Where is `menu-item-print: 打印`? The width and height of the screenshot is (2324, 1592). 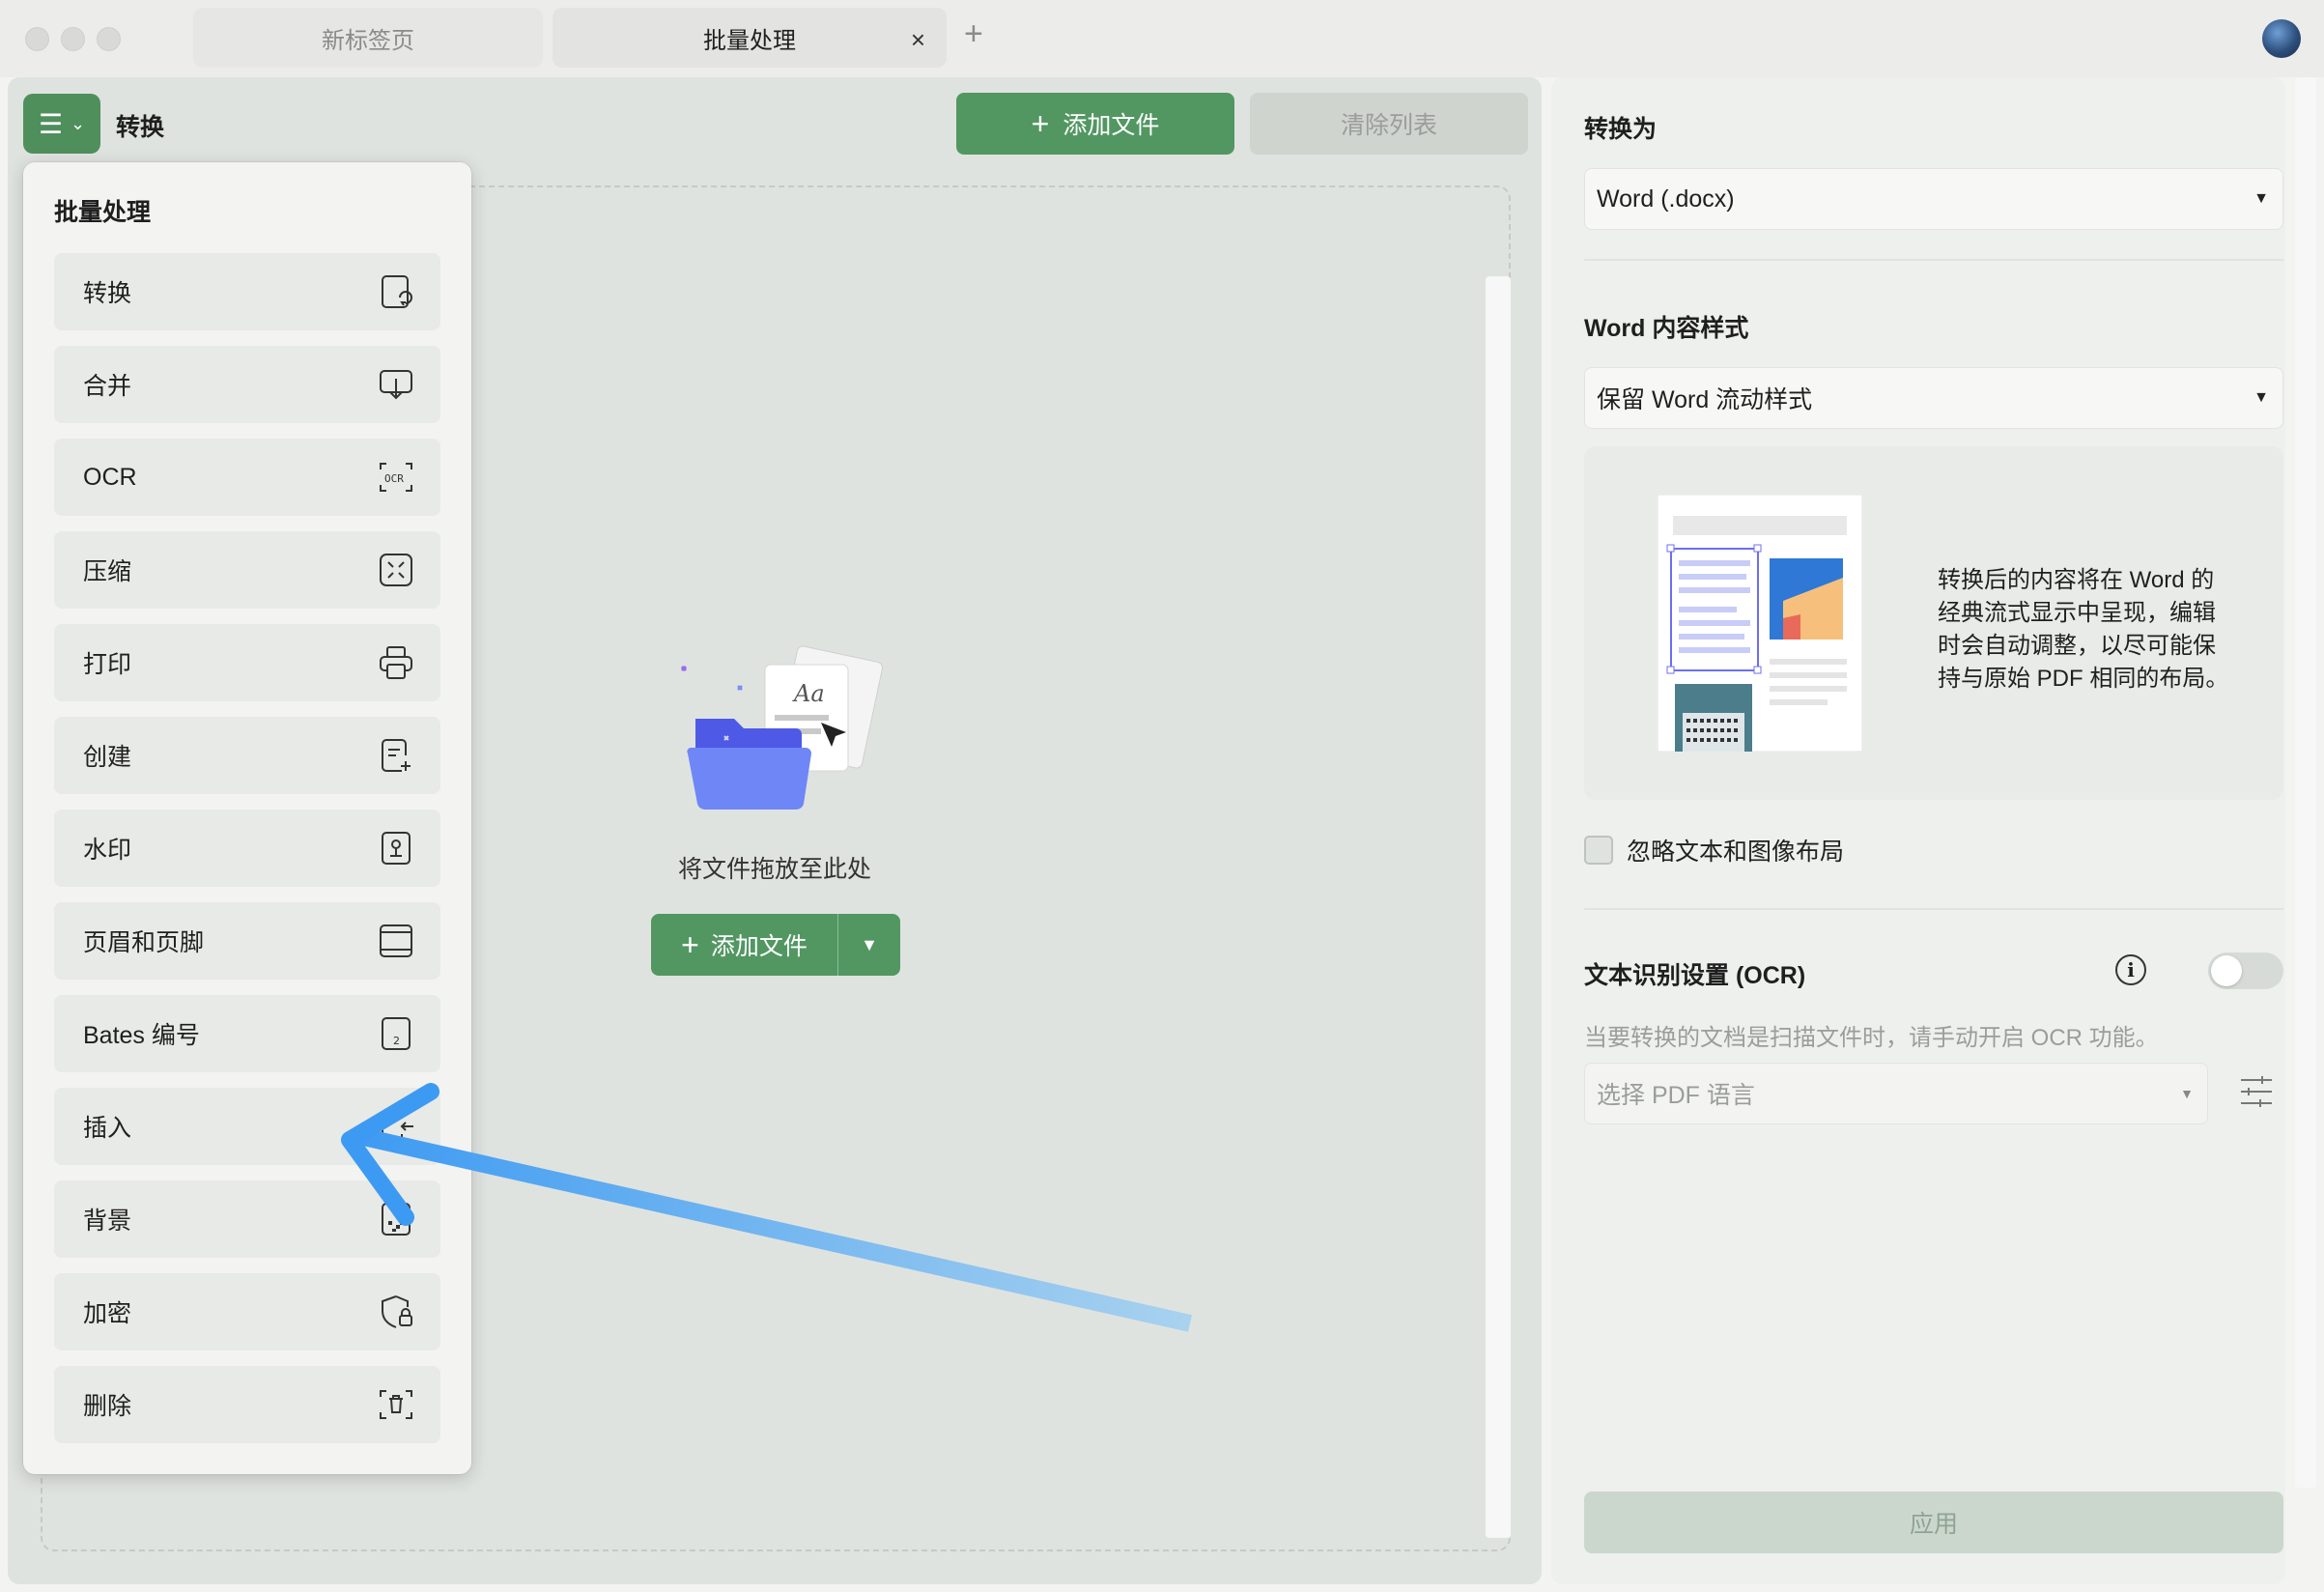
menu-item-print: 打印 is located at coordinates (247, 662).